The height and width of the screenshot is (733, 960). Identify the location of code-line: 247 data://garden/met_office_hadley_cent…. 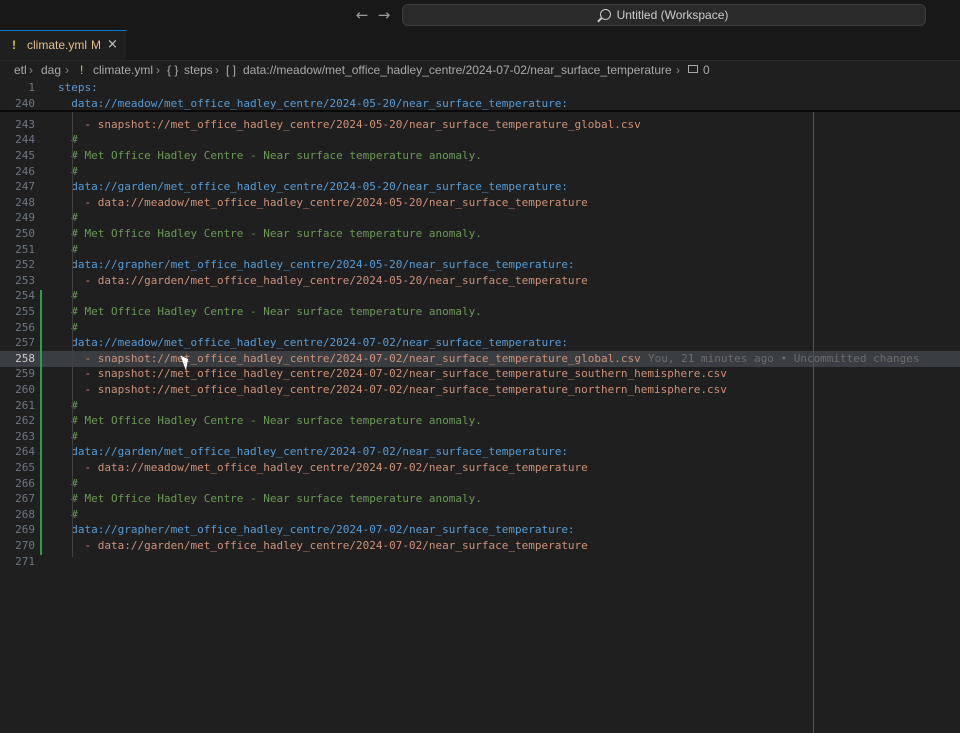
(480, 187).